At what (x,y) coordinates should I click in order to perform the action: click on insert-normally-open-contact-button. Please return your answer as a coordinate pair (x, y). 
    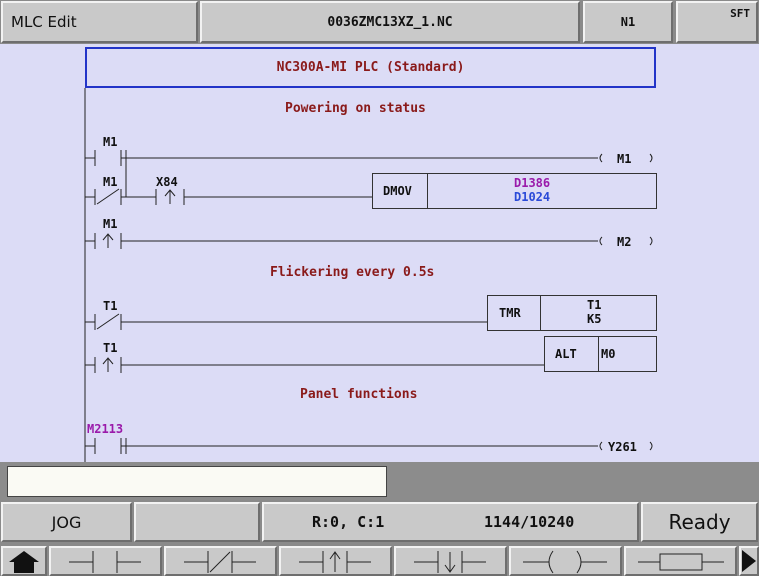
    Looking at the image, I should click on (105, 561).